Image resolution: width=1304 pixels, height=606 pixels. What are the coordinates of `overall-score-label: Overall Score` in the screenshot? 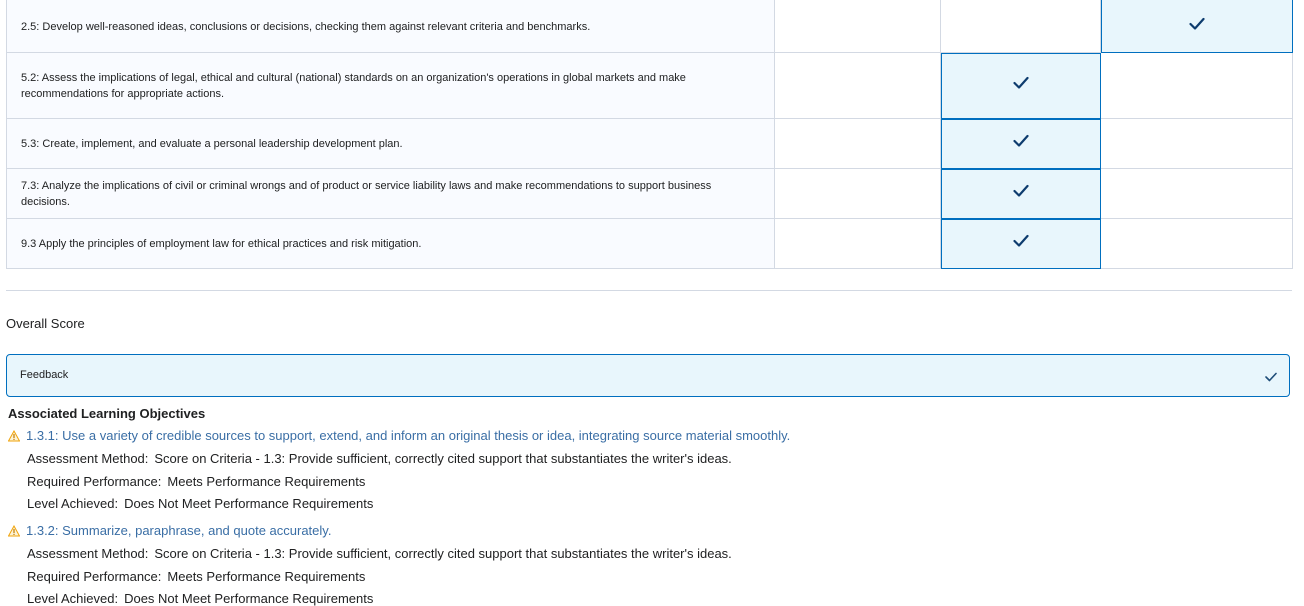 It's located at (45, 323).